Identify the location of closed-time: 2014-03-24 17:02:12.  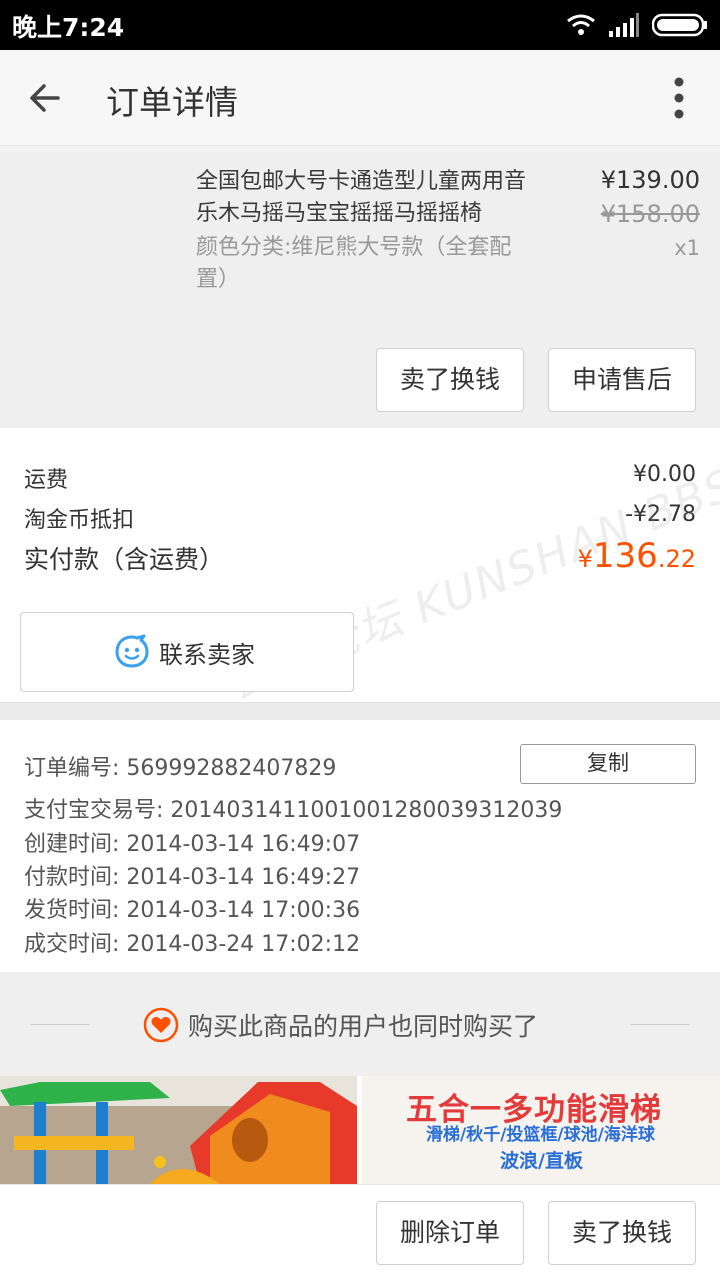
(243, 944).